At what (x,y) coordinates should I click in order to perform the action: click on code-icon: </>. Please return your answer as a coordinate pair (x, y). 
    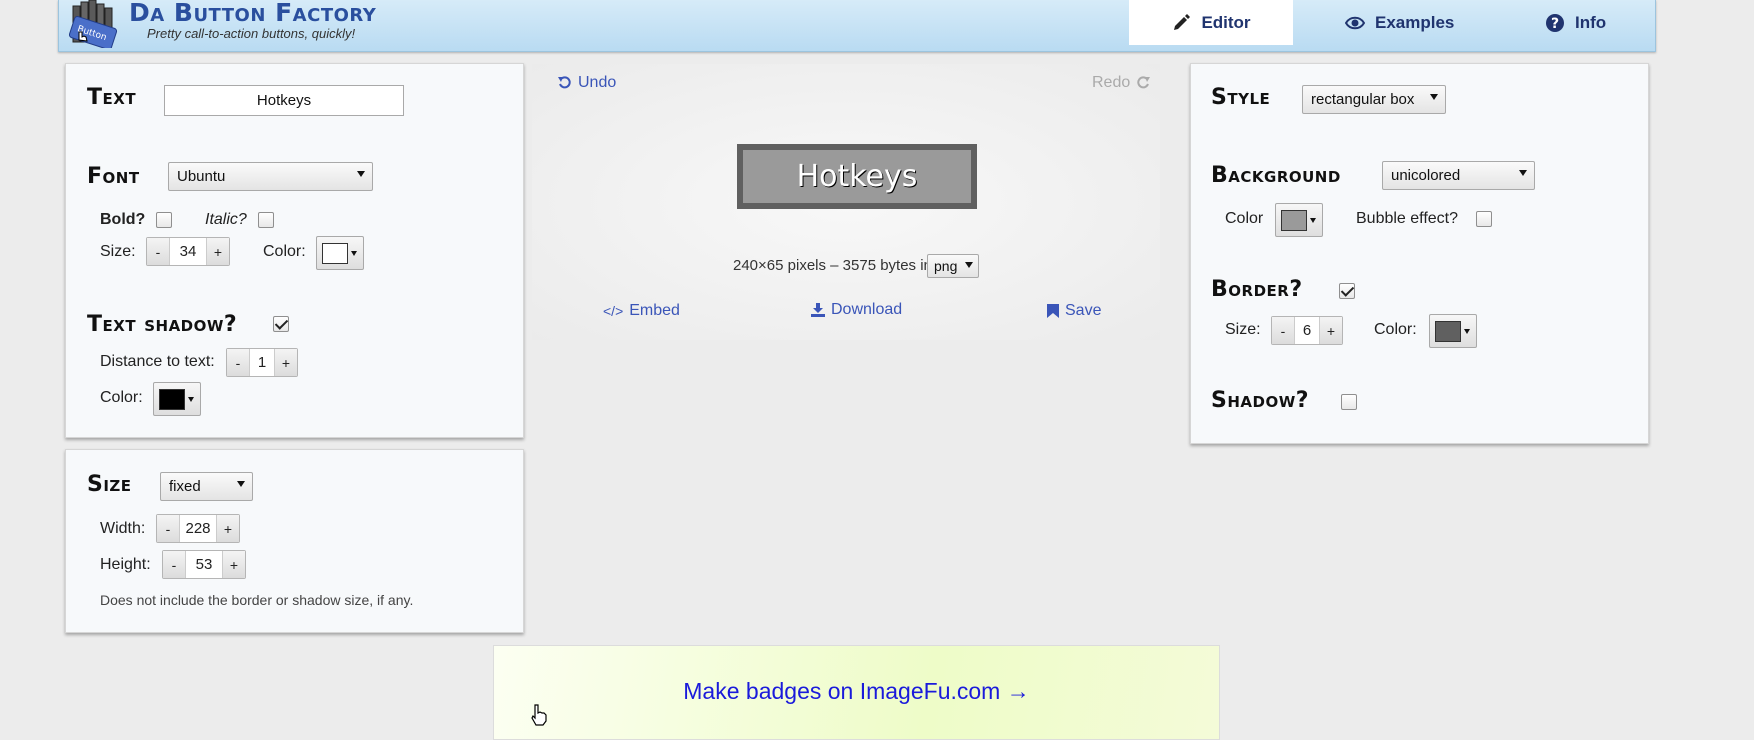
    Looking at the image, I should click on (613, 311).